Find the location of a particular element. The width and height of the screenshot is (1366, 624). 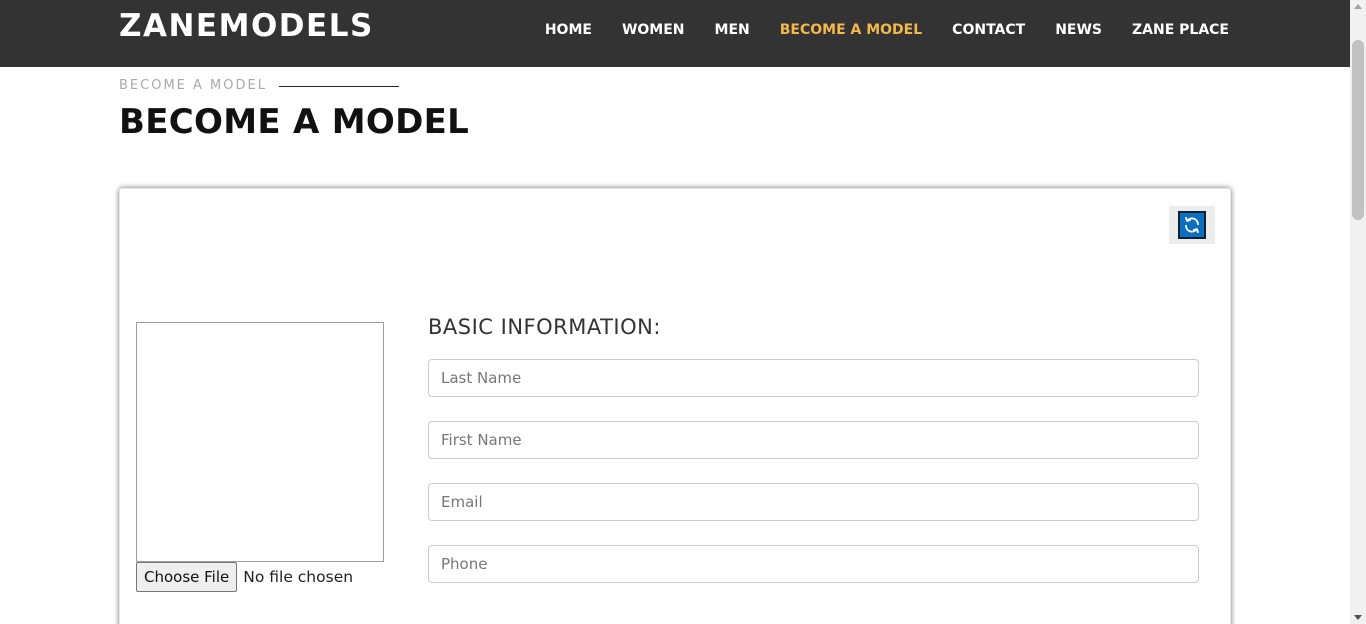

nav-link-become-a-model: BECOME A MODEL is located at coordinates (851, 30).